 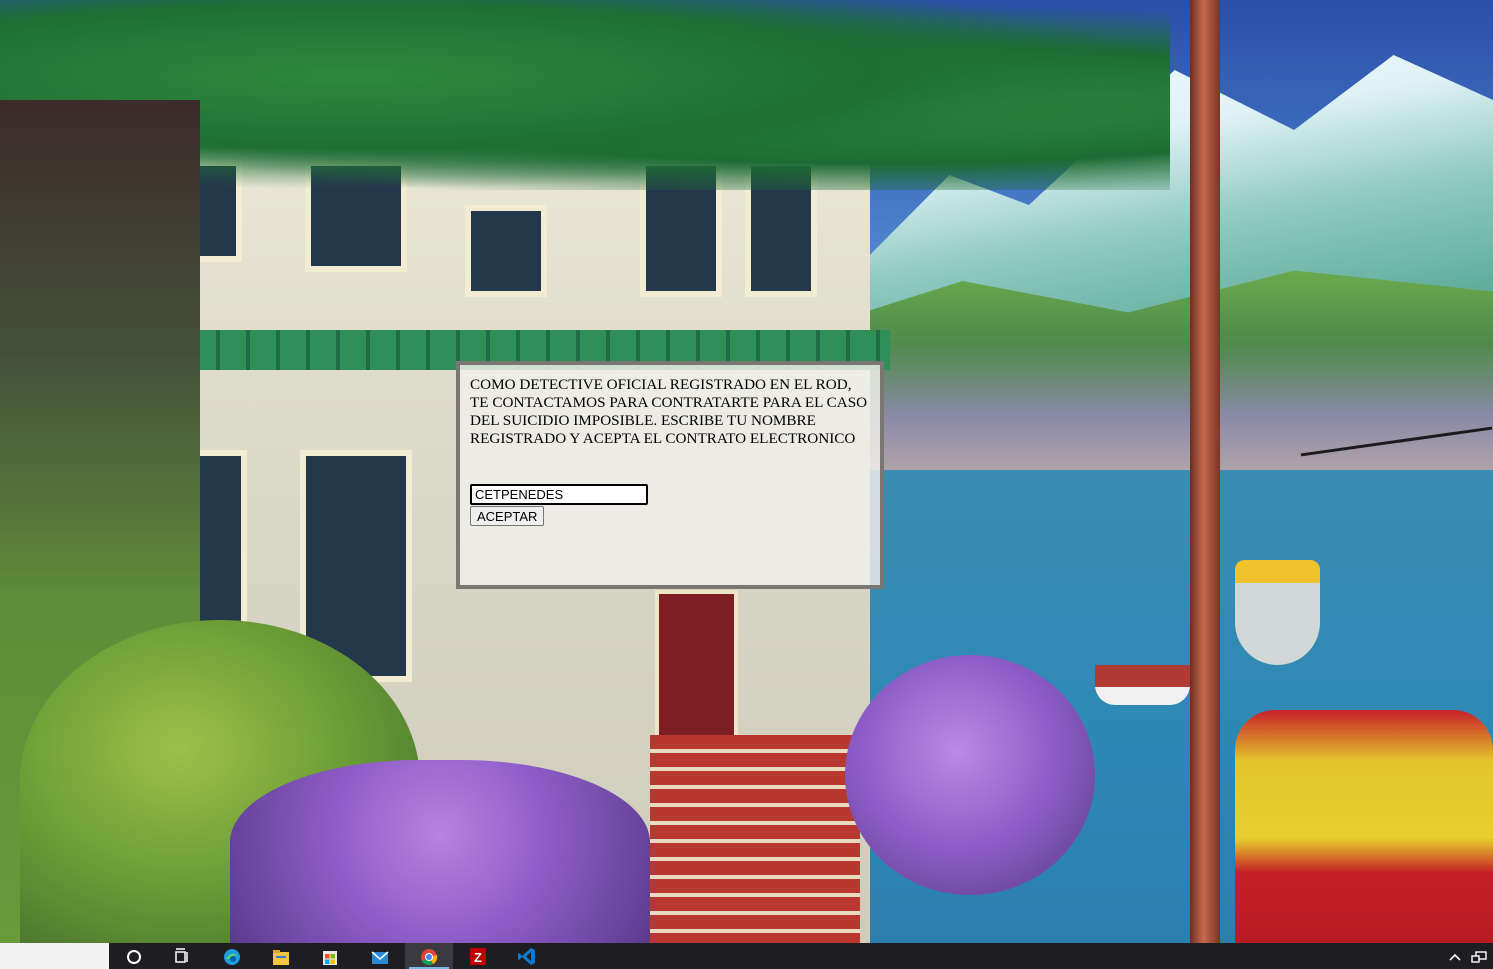 I want to click on file-explorer-button, so click(x=281, y=956).